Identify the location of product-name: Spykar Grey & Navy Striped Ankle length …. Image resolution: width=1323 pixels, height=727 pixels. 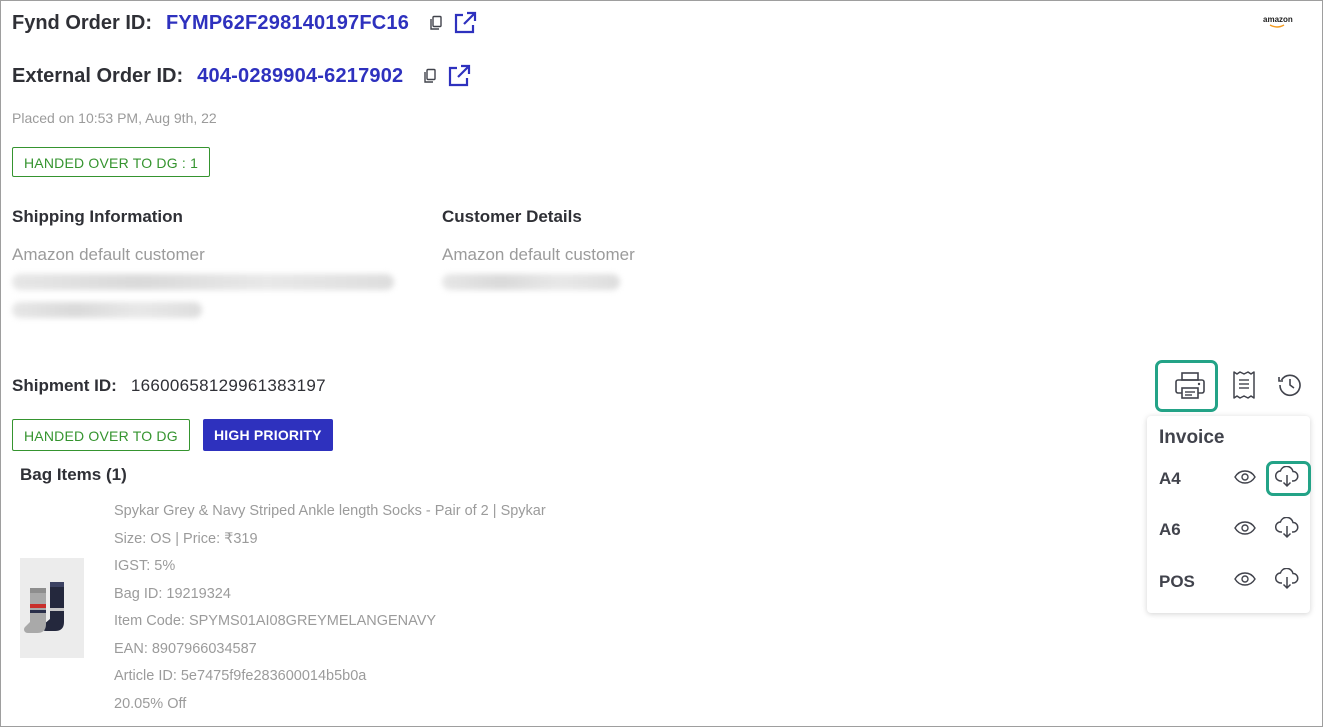
(330, 511).